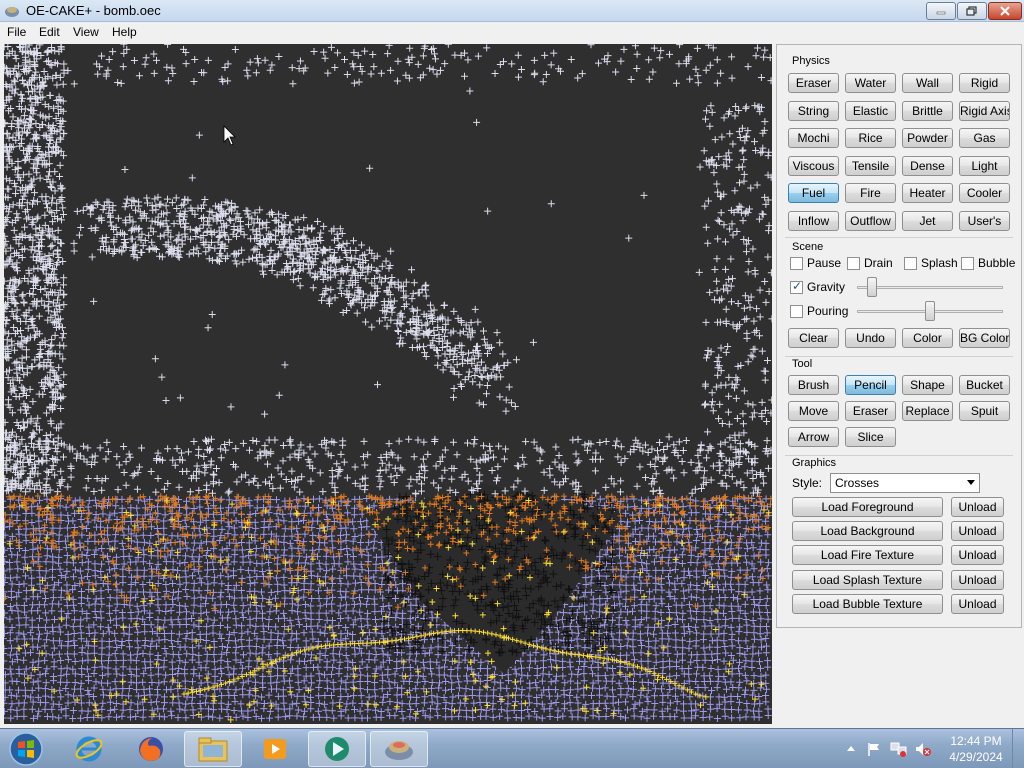 The image size is (1024, 768). Describe the element at coordinates (813, 165) in the screenshot. I see `physics-viscous-button: Viscous` at that location.